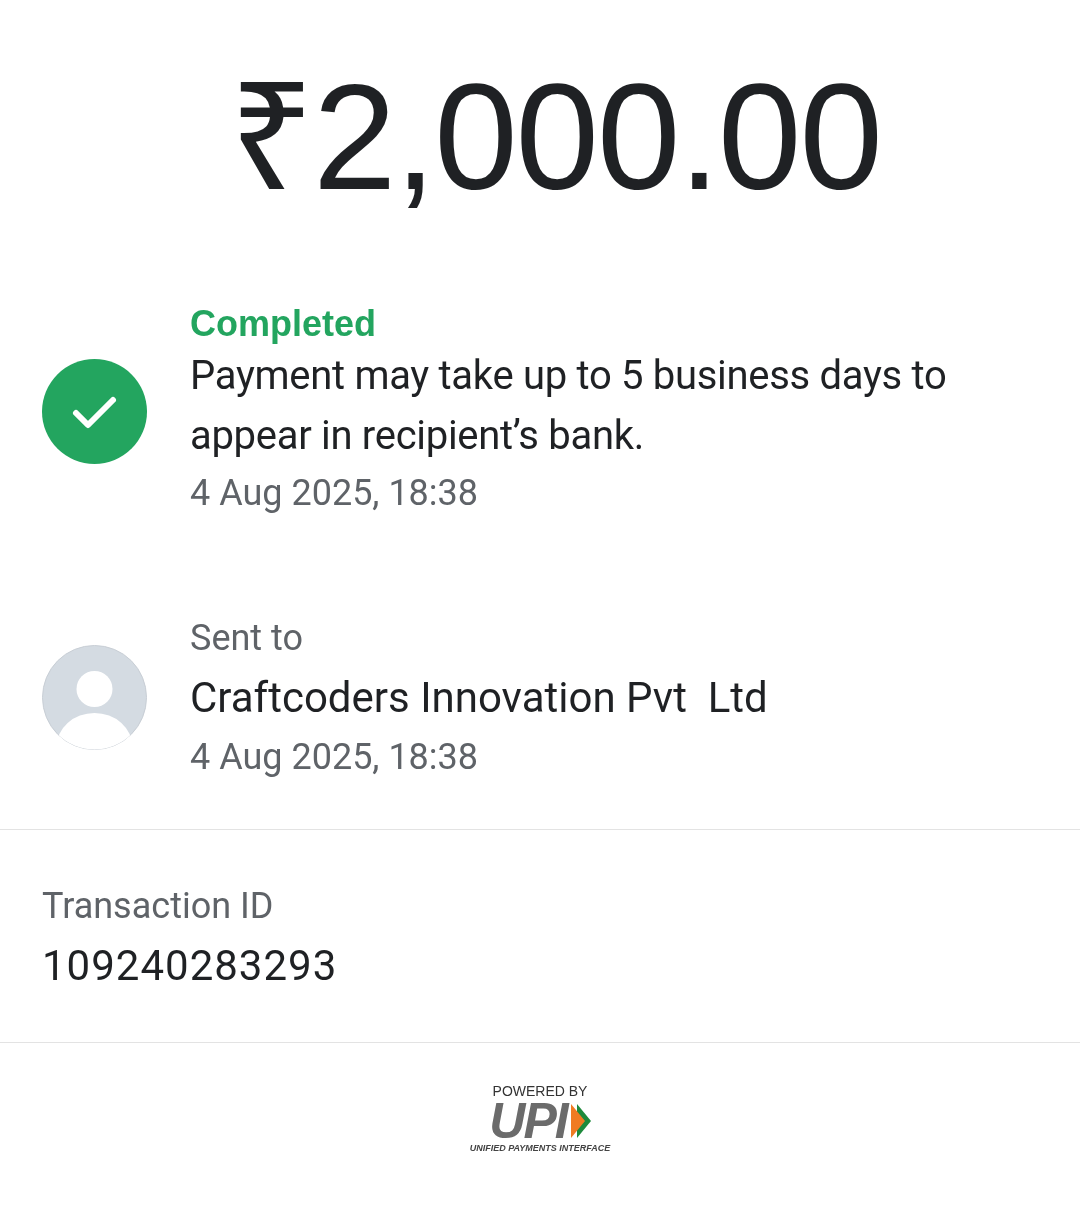 Image resolution: width=1080 pixels, height=1218 pixels. What do you see at coordinates (528, 1121) in the screenshot?
I see `upi-logo-text: UPI` at bounding box center [528, 1121].